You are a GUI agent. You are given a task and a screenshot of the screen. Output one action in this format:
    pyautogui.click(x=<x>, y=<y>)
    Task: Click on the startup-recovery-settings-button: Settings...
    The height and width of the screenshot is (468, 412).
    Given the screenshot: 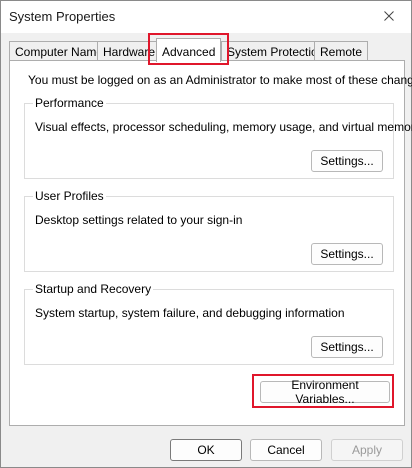 What is the action you would take?
    pyautogui.click(x=347, y=347)
    